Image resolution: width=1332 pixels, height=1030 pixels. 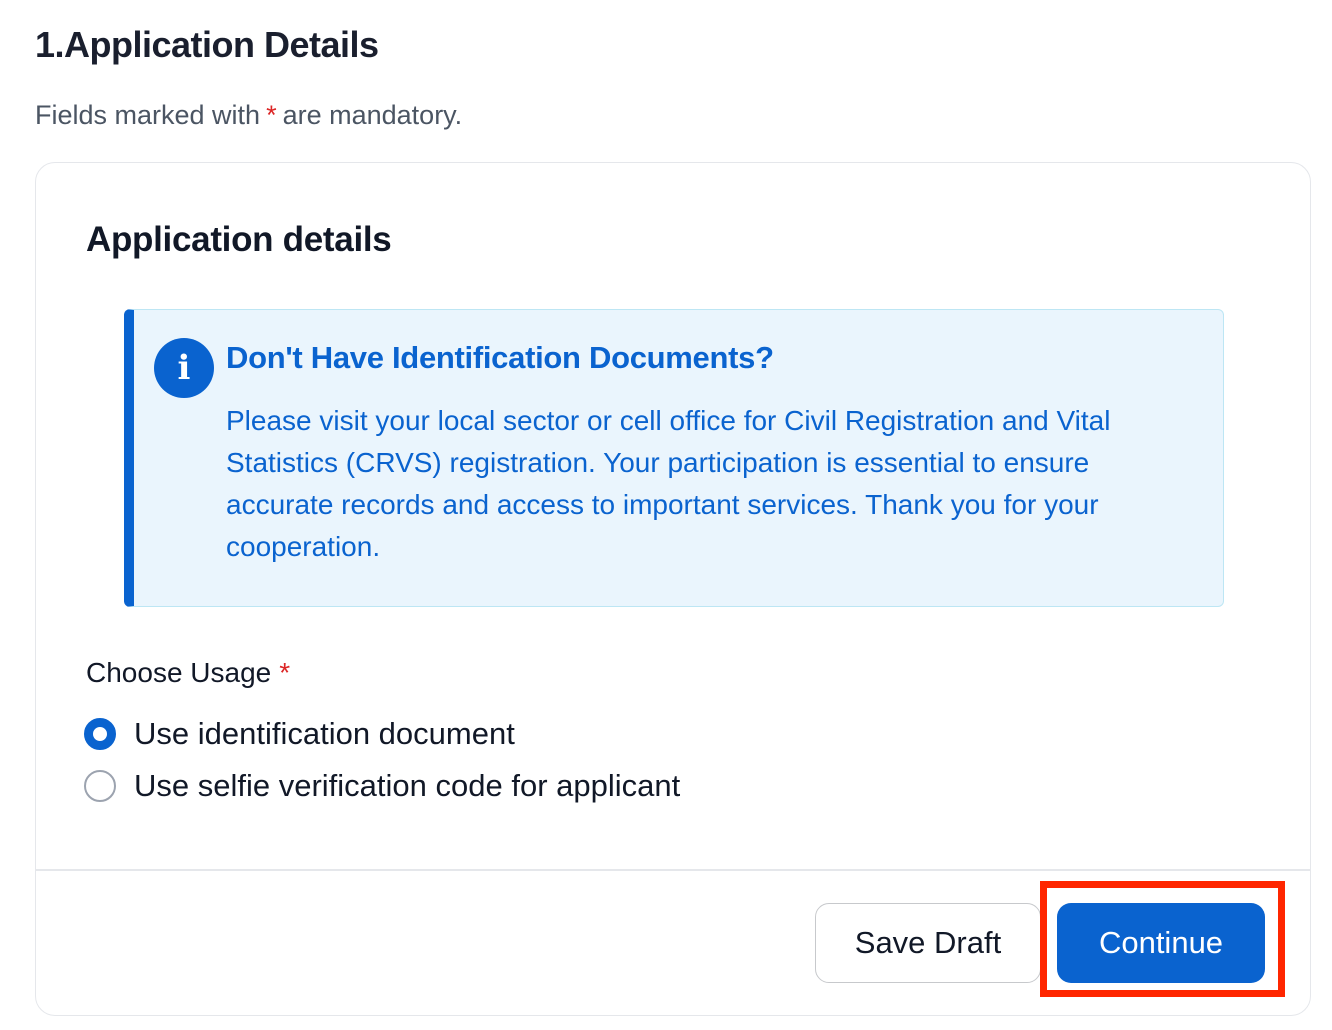 I want to click on card-title: Application details, so click(x=239, y=239).